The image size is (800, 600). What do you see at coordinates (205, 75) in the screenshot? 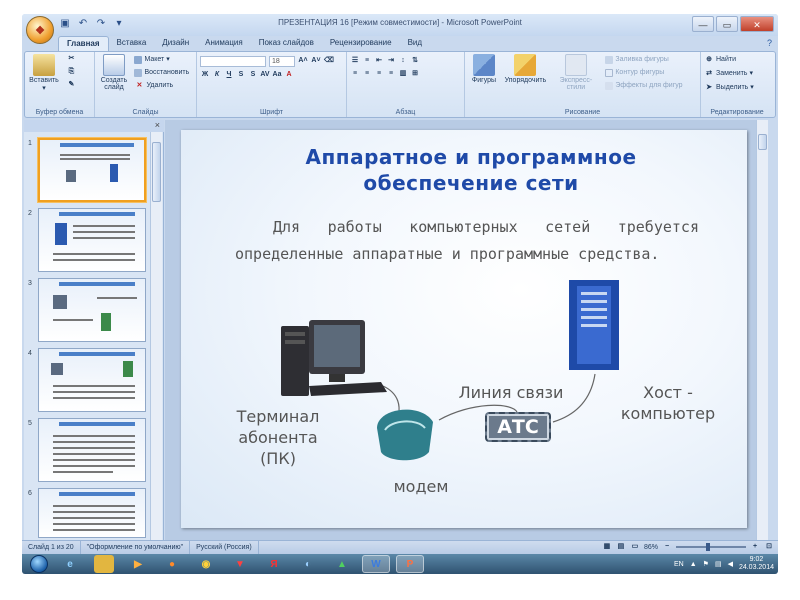
I see `bold-icon: Ж` at bounding box center [205, 75].